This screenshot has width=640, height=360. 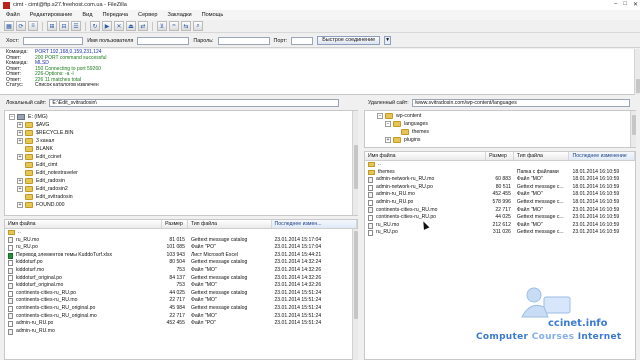 I want to click on queue-toggle-icon: ☰, so click(x=76, y=26).